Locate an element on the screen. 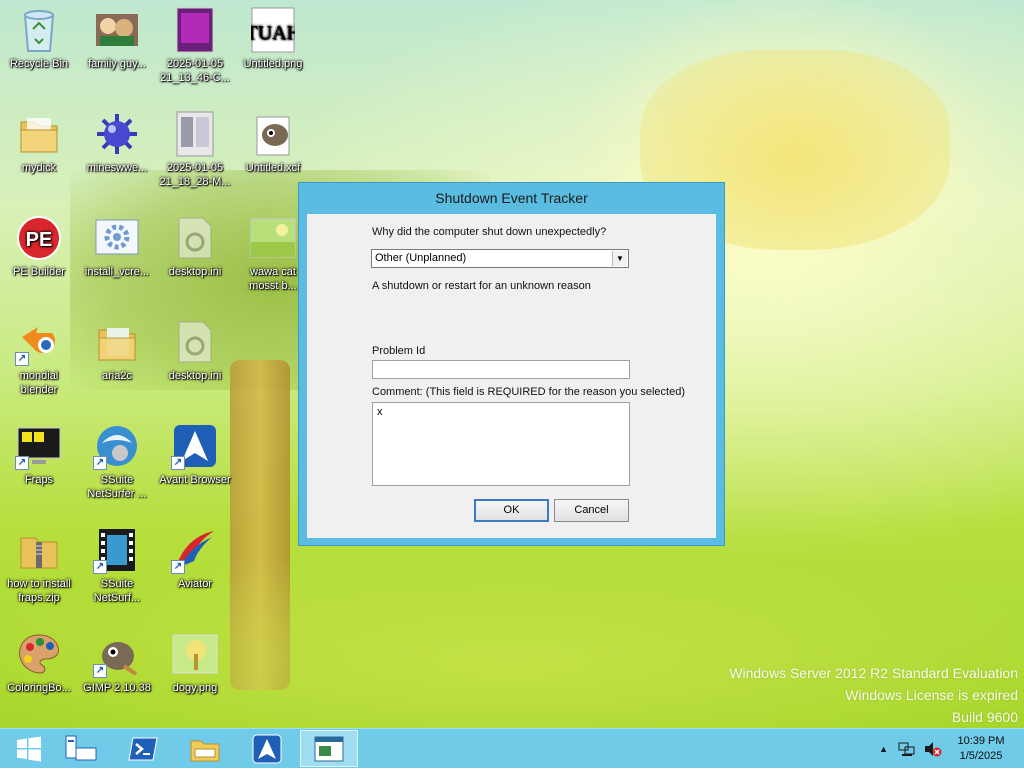 The width and height of the screenshot is (1024, 769). powershell-icon is located at coordinates (143, 748).